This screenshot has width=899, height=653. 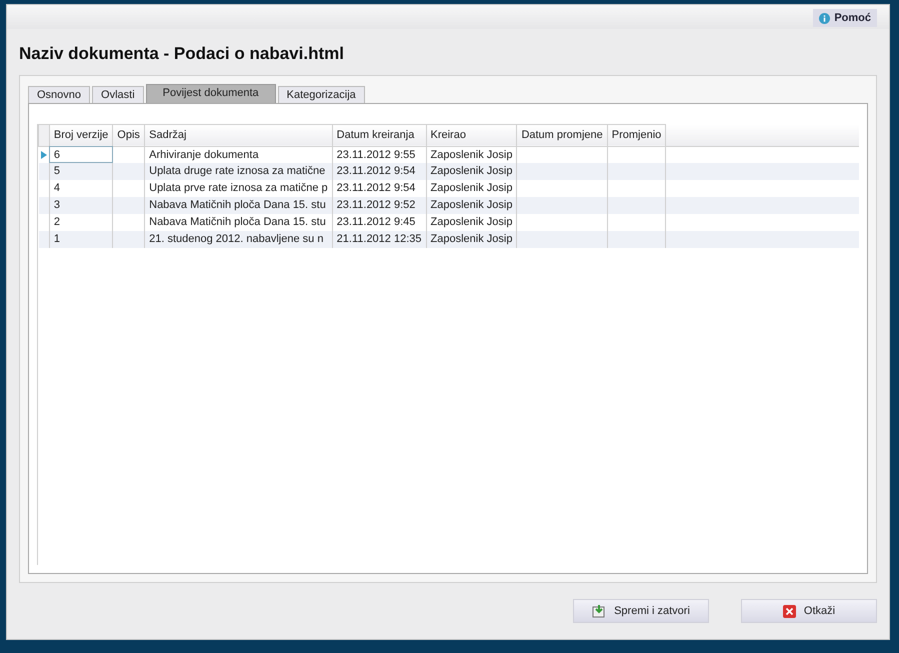 What do you see at coordinates (238, 188) in the screenshot?
I see `table-cell: Uplata prve rate iznosa za matične p` at bounding box center [238, 188].